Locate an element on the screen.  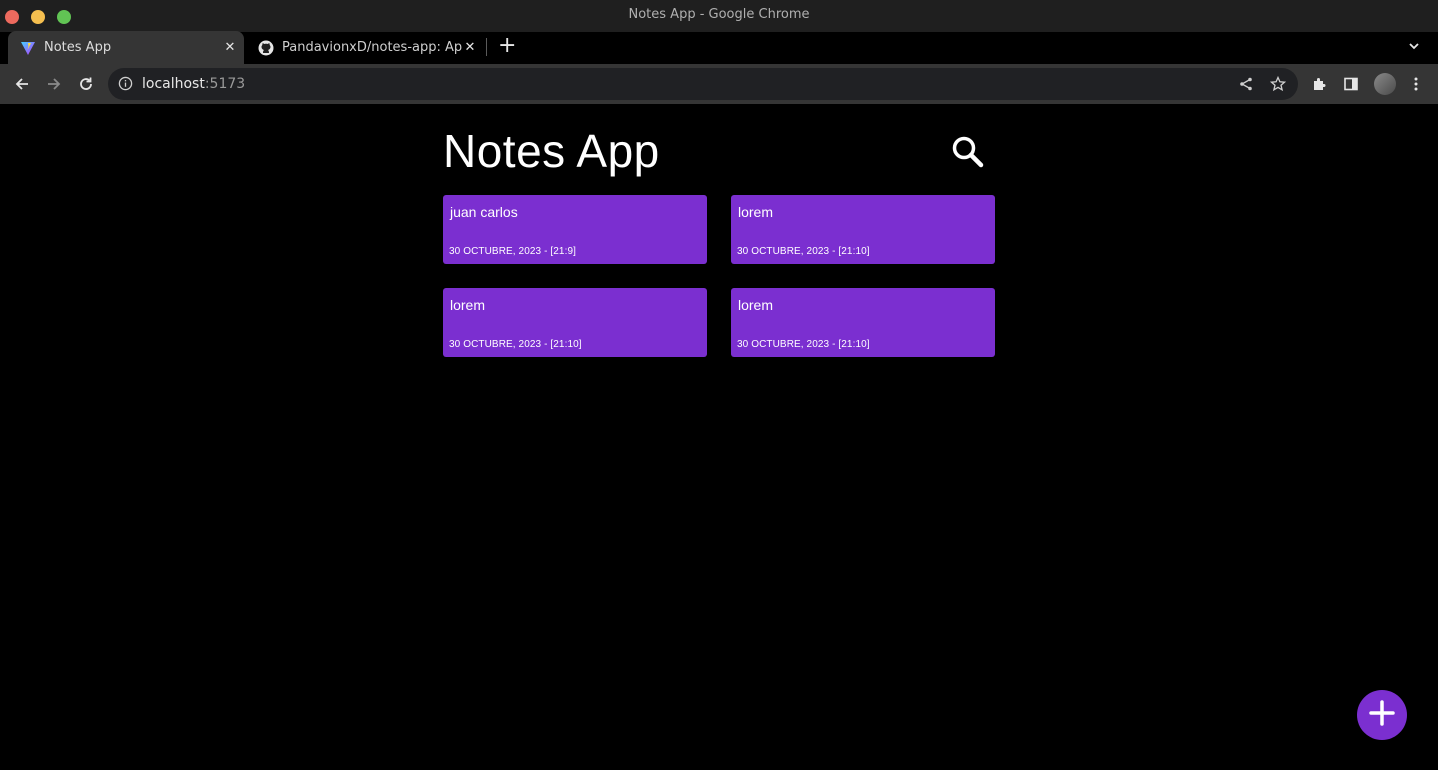
reload-icon is located at coordinates (86, 84).